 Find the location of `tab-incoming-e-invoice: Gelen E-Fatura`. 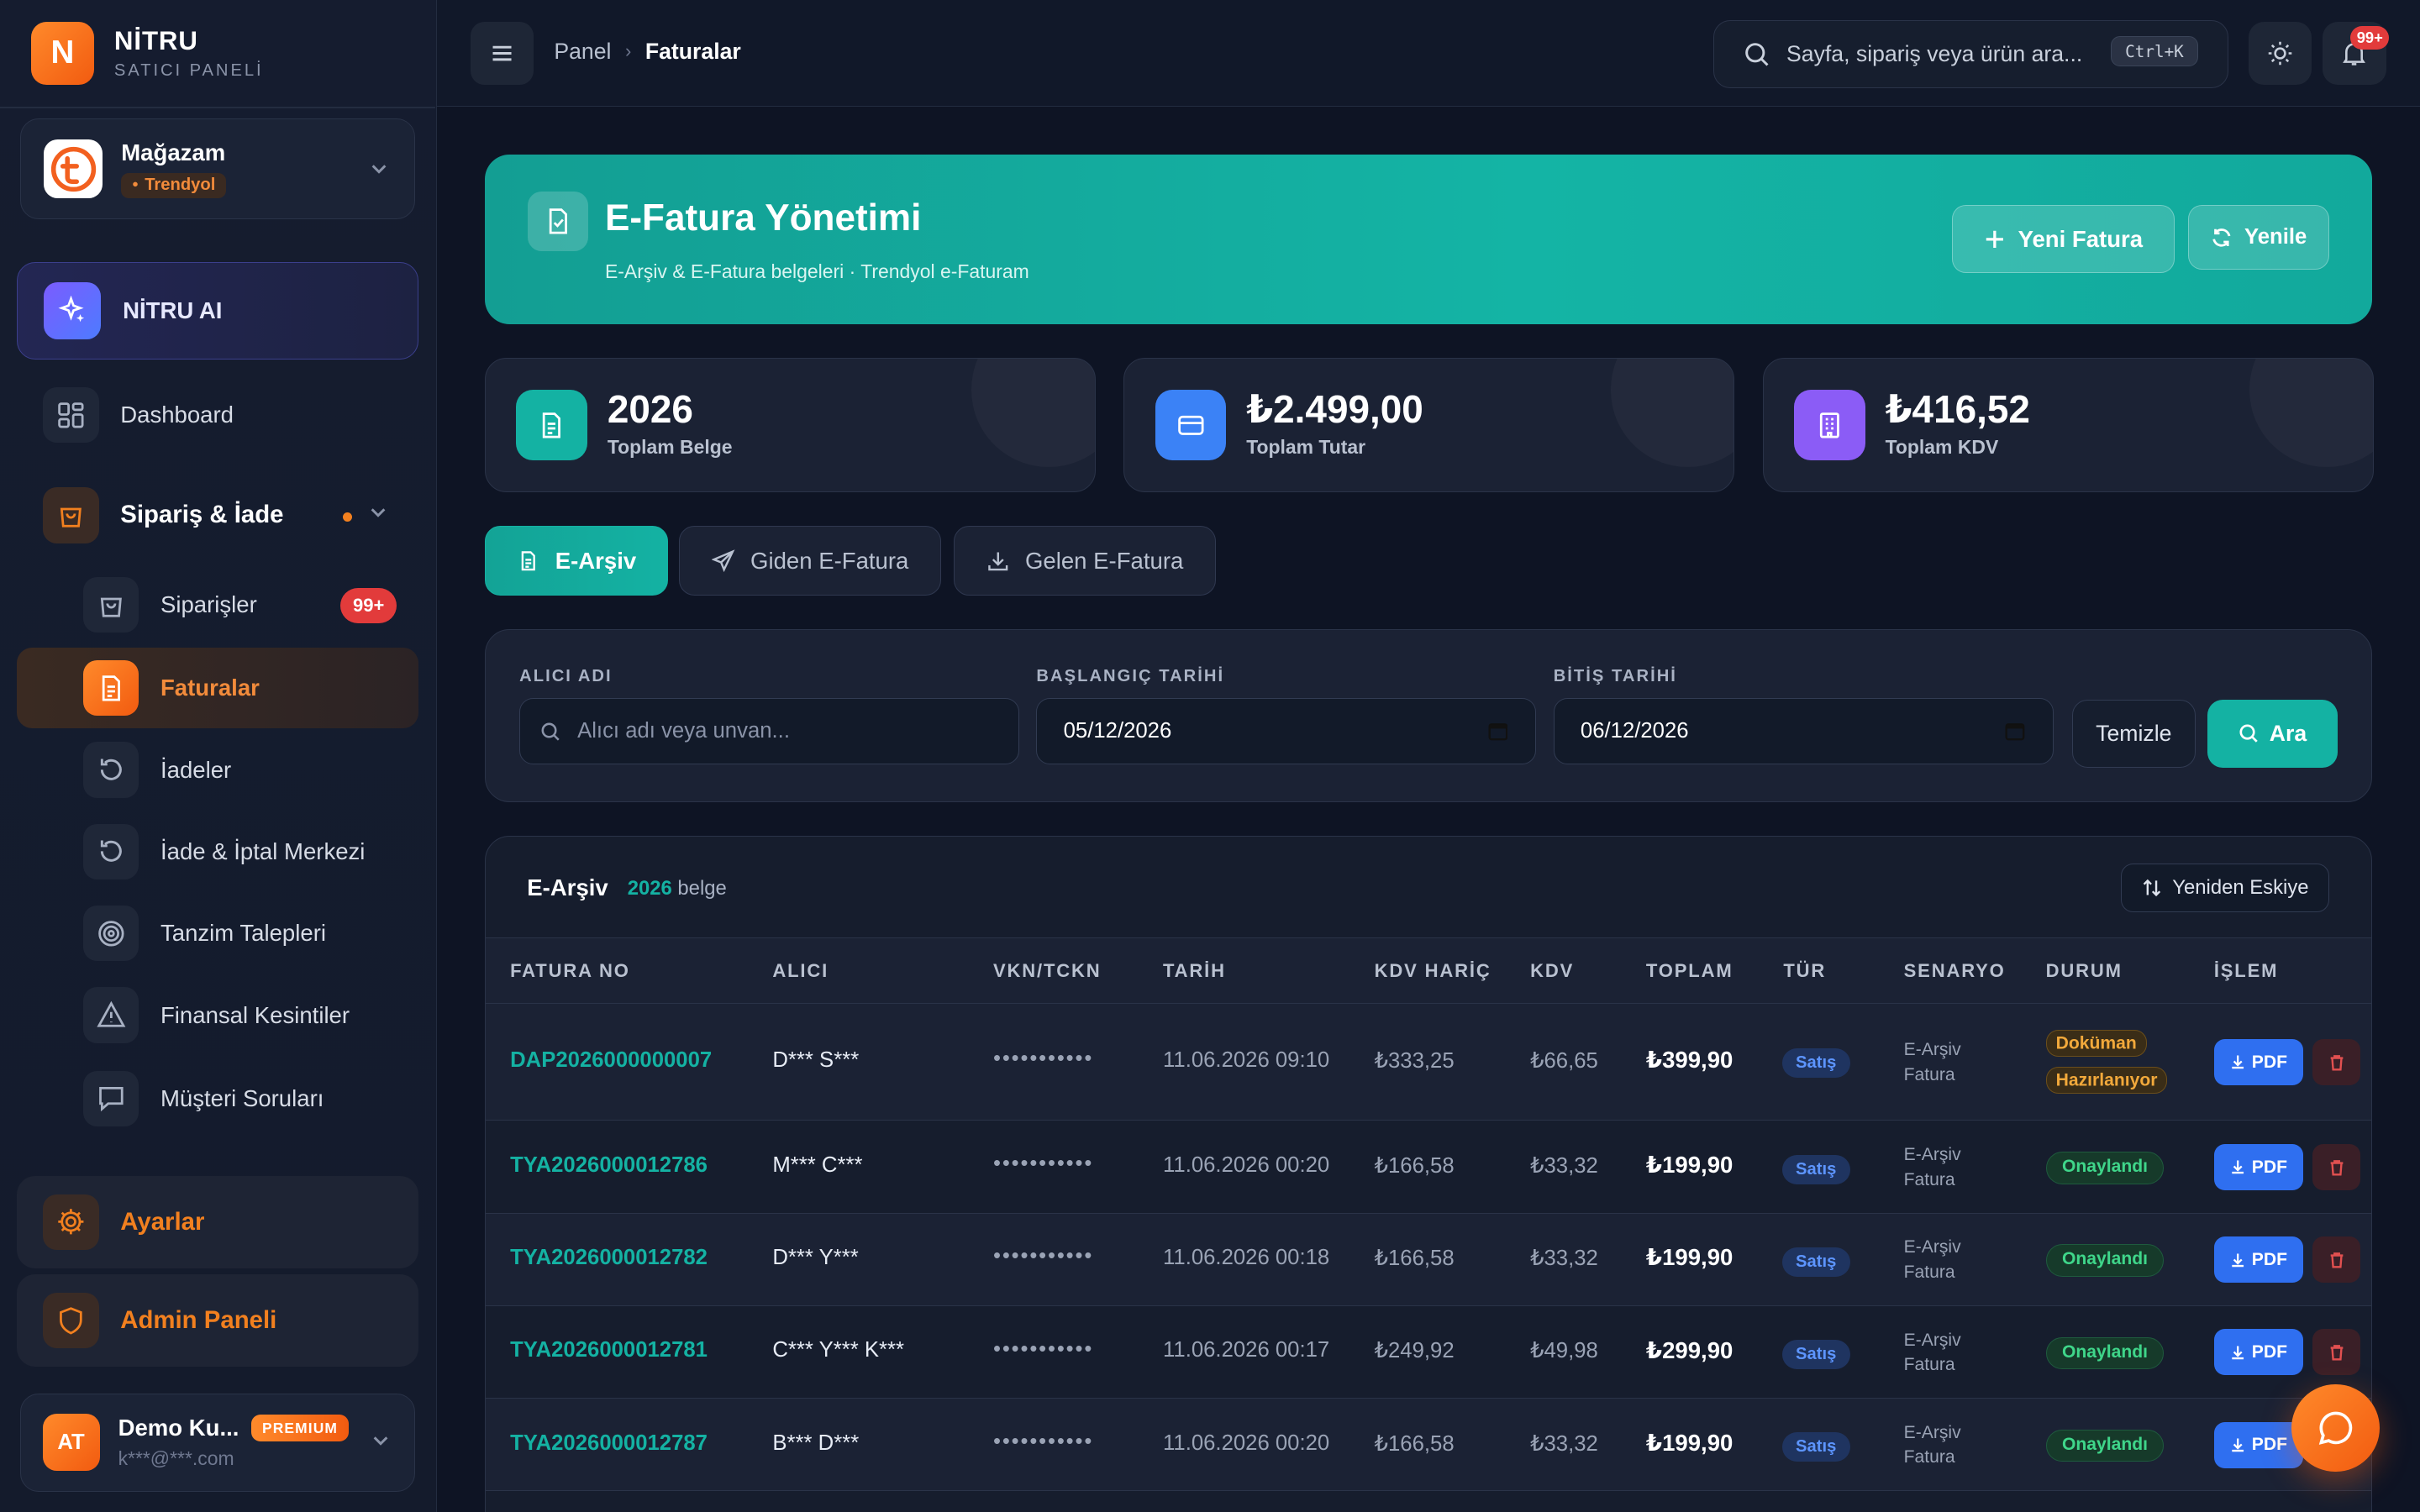

tab-incoming-e-invoice: Gelen E-Fatura is located at coordinates (1085, 561).